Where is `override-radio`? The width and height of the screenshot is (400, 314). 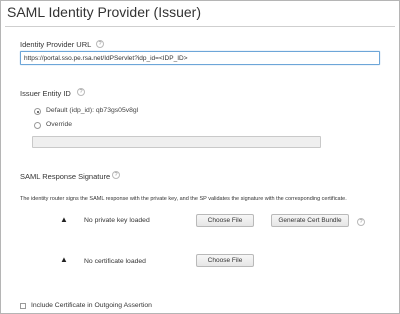 override-radio is located at coordinates (37, 125).